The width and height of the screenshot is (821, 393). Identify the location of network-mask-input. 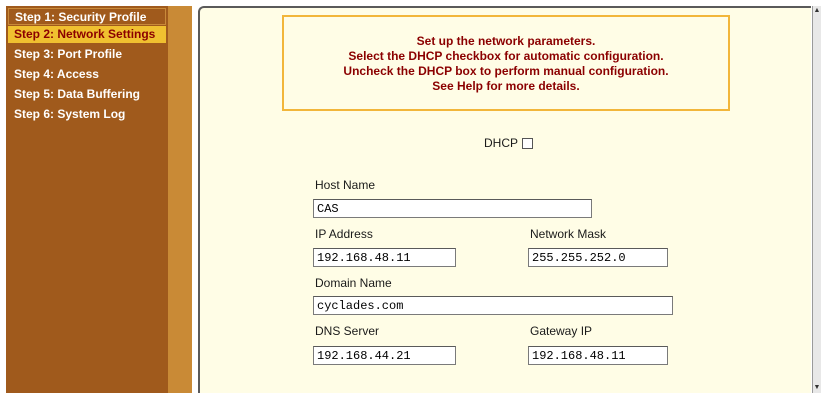
(598, 257).